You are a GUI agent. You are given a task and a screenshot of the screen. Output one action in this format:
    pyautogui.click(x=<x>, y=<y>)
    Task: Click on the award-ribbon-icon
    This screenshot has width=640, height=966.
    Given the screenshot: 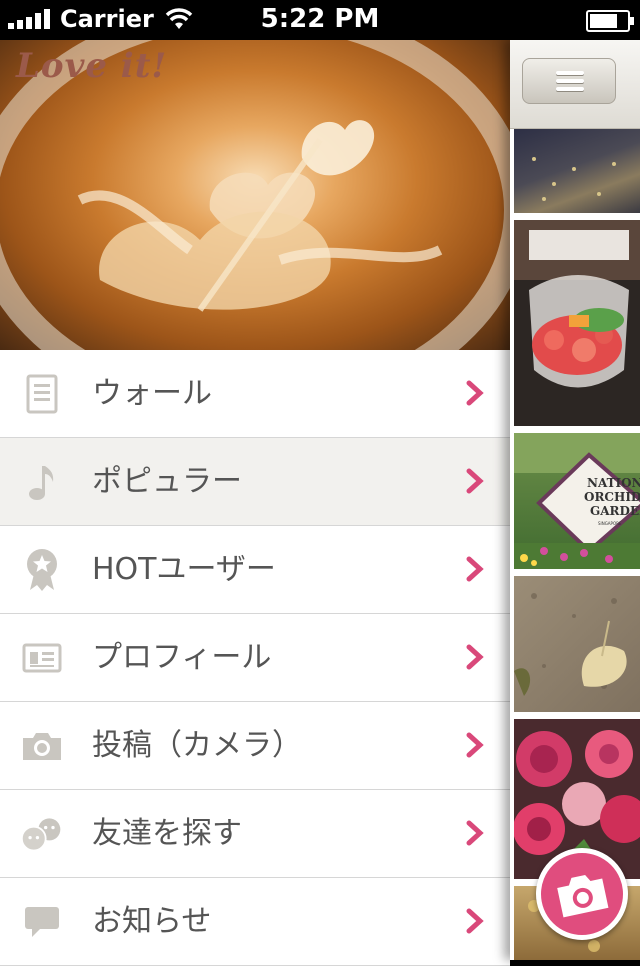 What is the action you would take?
    pyautogui.click(x=42, y=570)
    